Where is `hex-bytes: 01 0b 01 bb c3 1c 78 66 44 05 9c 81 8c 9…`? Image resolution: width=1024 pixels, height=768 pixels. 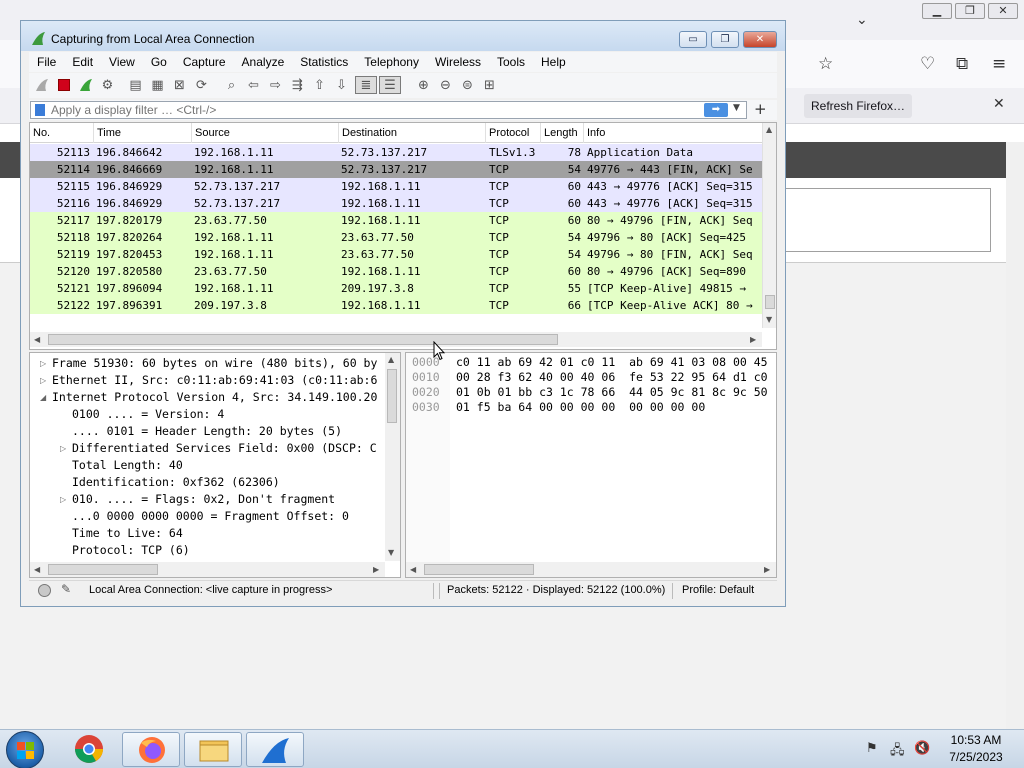 hex-bytes: 01 0b 01 bb c3 1c 78 66 44 05 9c 81 8c 9… is located at coordinates (612, 392).